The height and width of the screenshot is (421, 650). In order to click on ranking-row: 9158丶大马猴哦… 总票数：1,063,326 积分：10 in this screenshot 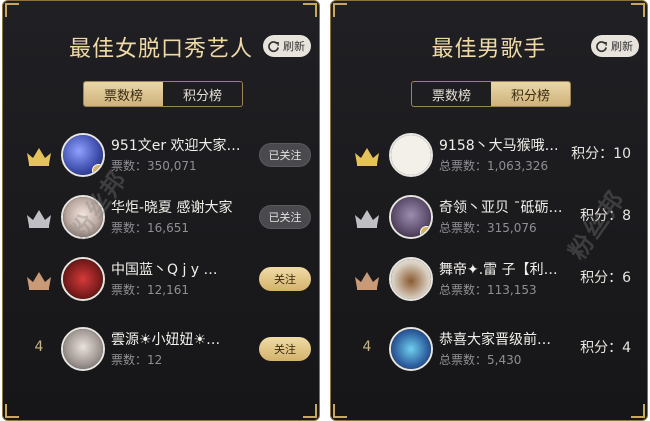, I will do `click(489, 157)`.